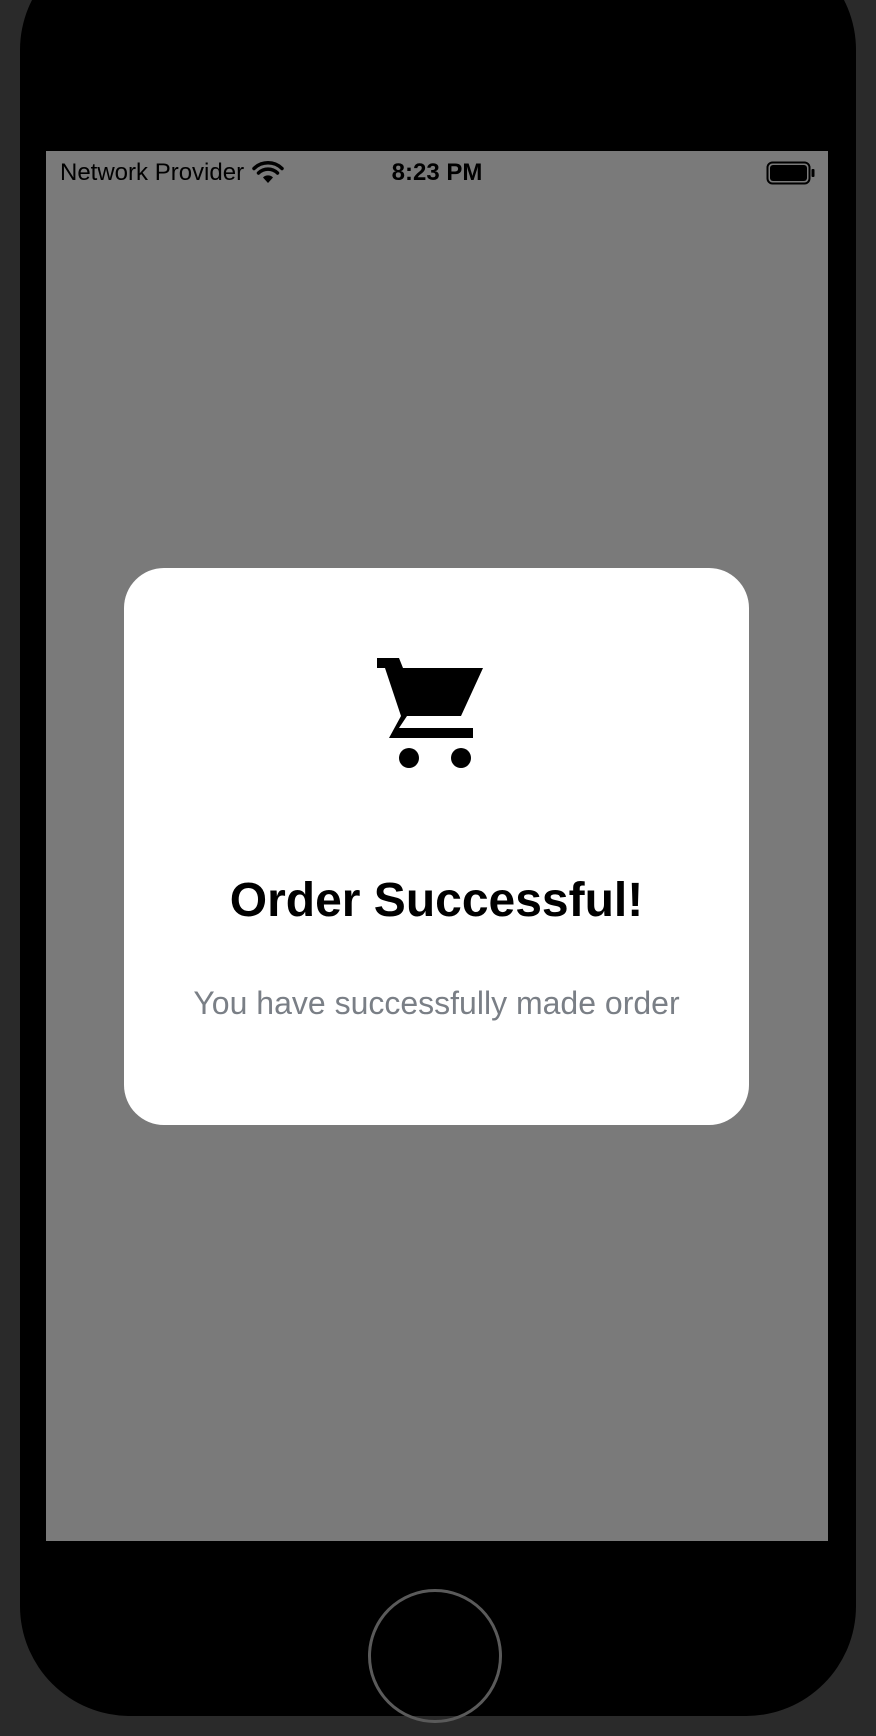 This screenshot has height=1736, width=876. I want to click on dialog-title: Order Successful!, so click(436, 900).